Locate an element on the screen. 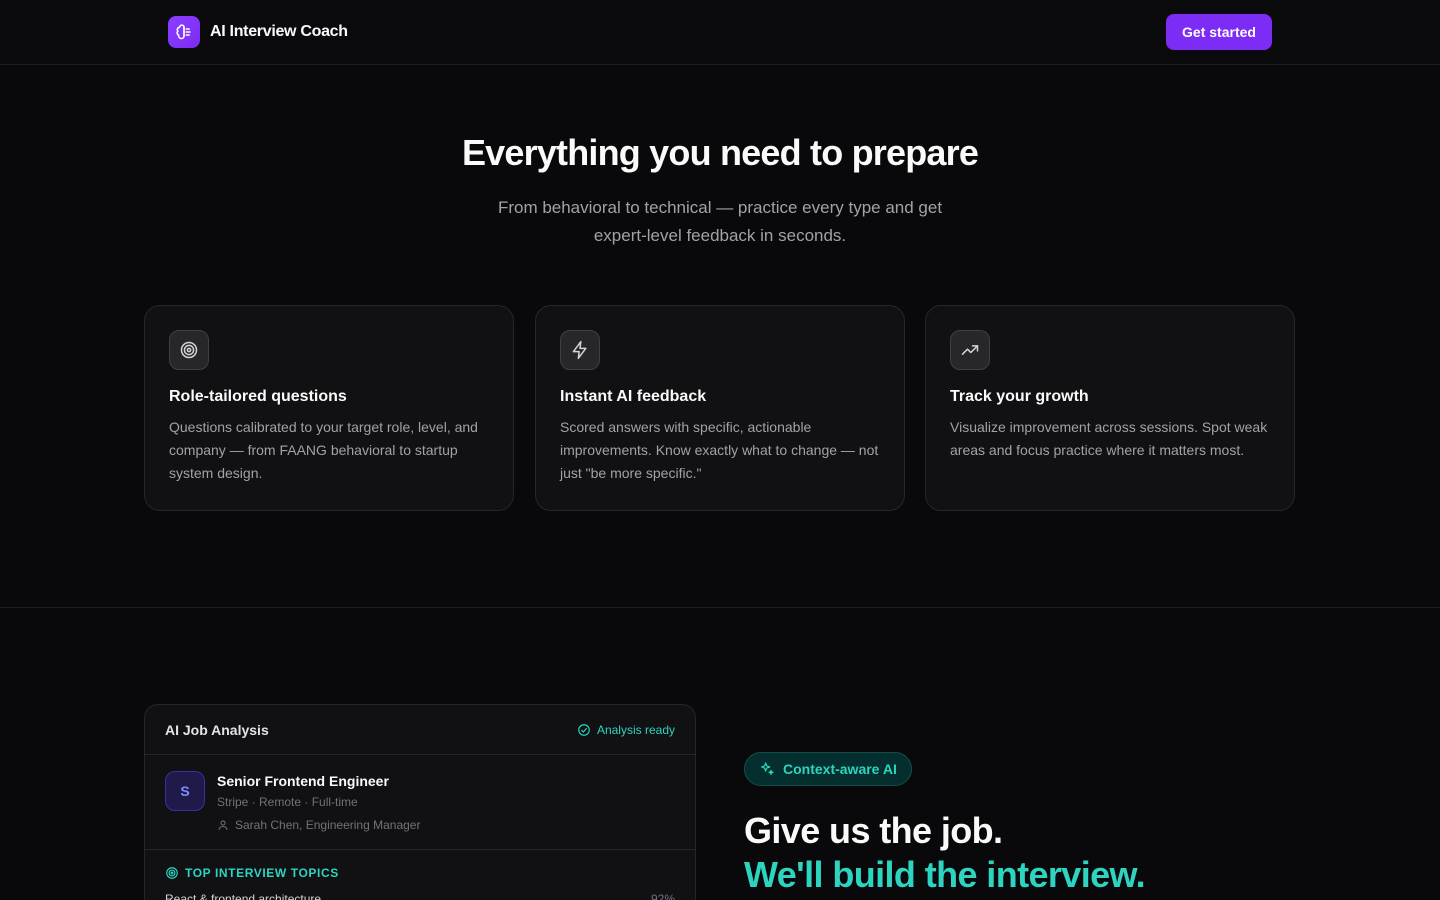 The width and height of the screenshot is (1440, 900). contact-name: Sarah Chen, Engineering Manager is located at coordinates (328, 825).